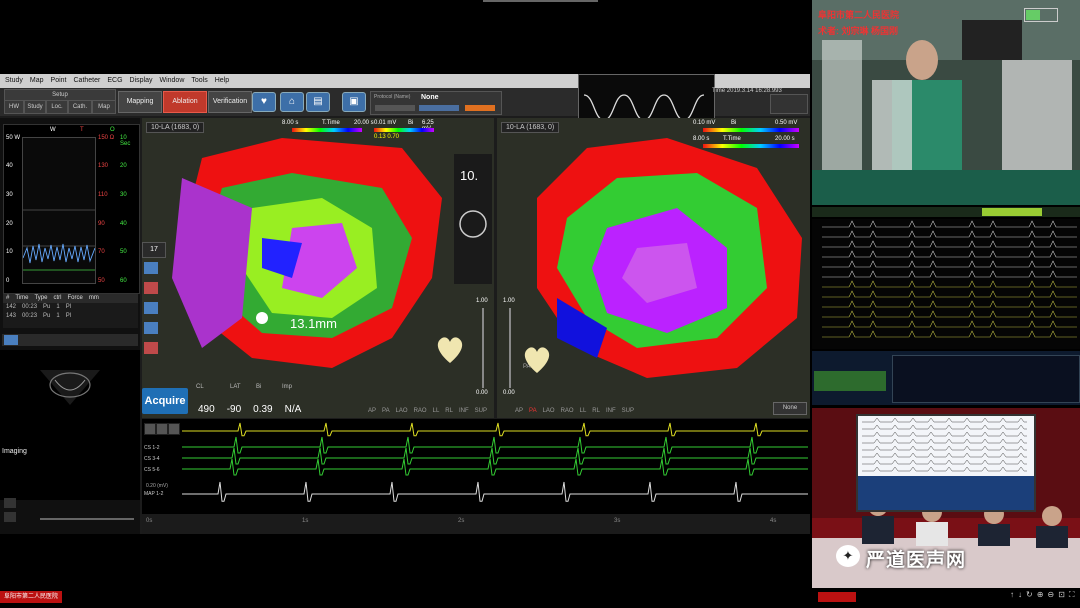  What do you see at coordinates (14, 107) in the screenshot?
I see `tab-hw: HW` at bounding box center [14, 107].